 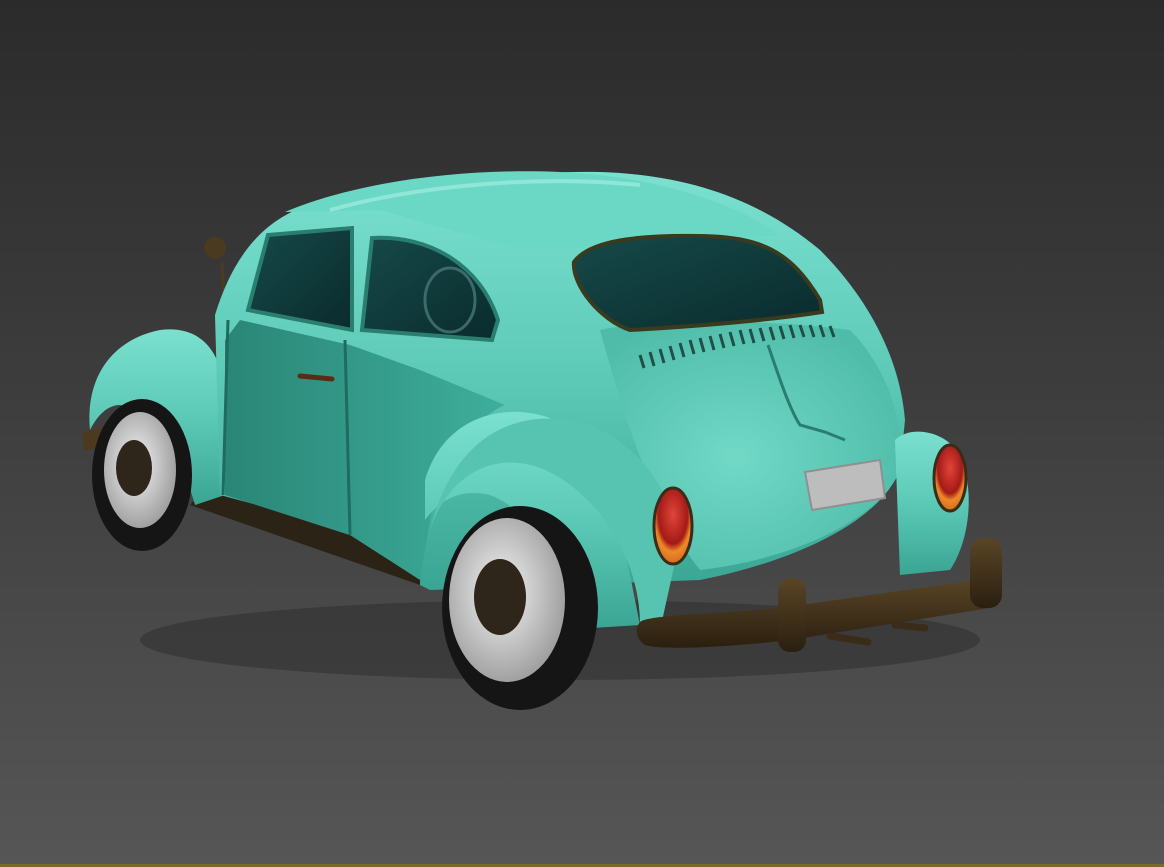 I want to click on antenna-ball, so click(x=215, y=248).